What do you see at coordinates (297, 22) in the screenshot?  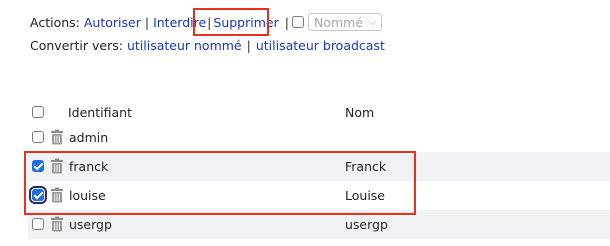 I see `filter-checkbox` at bounding box center [297, 22].